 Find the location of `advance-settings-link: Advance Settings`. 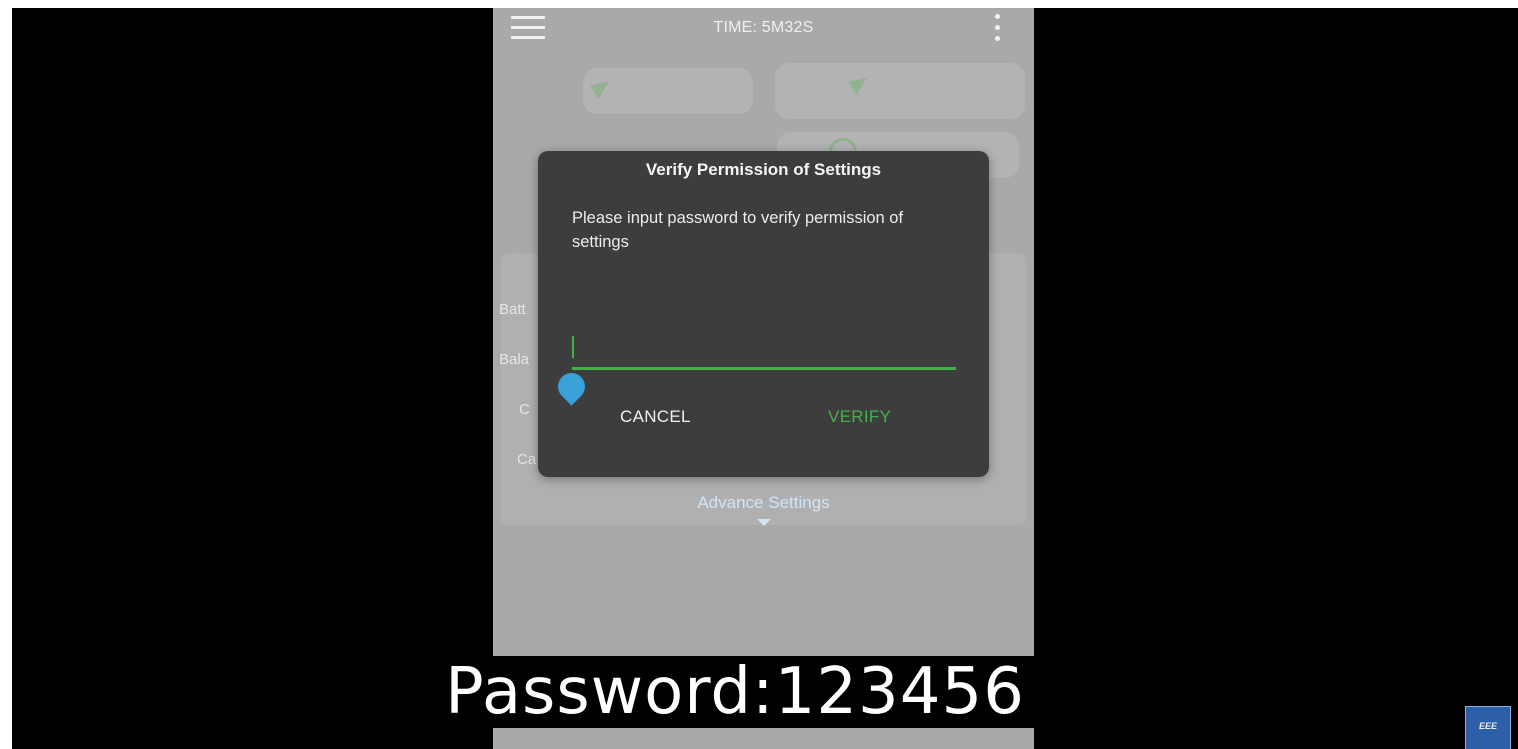

advance-settings-link: Advance Settings is located at coordinates (763, 503).